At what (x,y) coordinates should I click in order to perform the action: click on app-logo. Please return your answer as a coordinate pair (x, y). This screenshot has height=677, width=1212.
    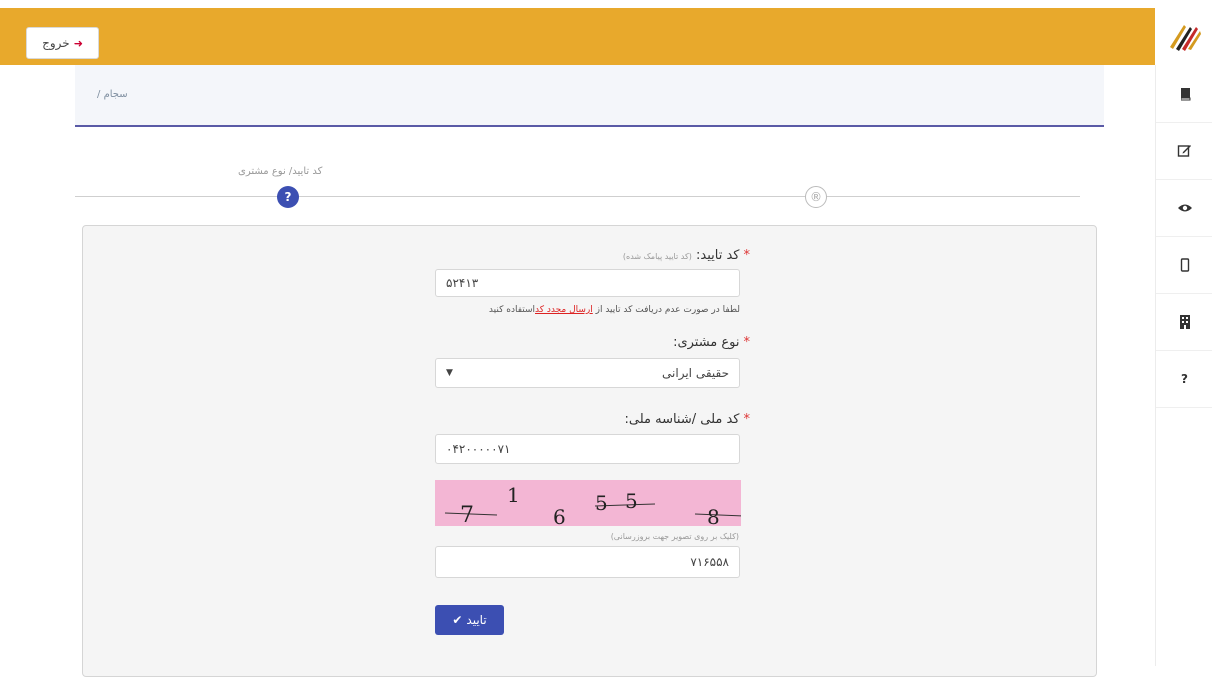
    Looking at the image, I should click on (1183, 36).